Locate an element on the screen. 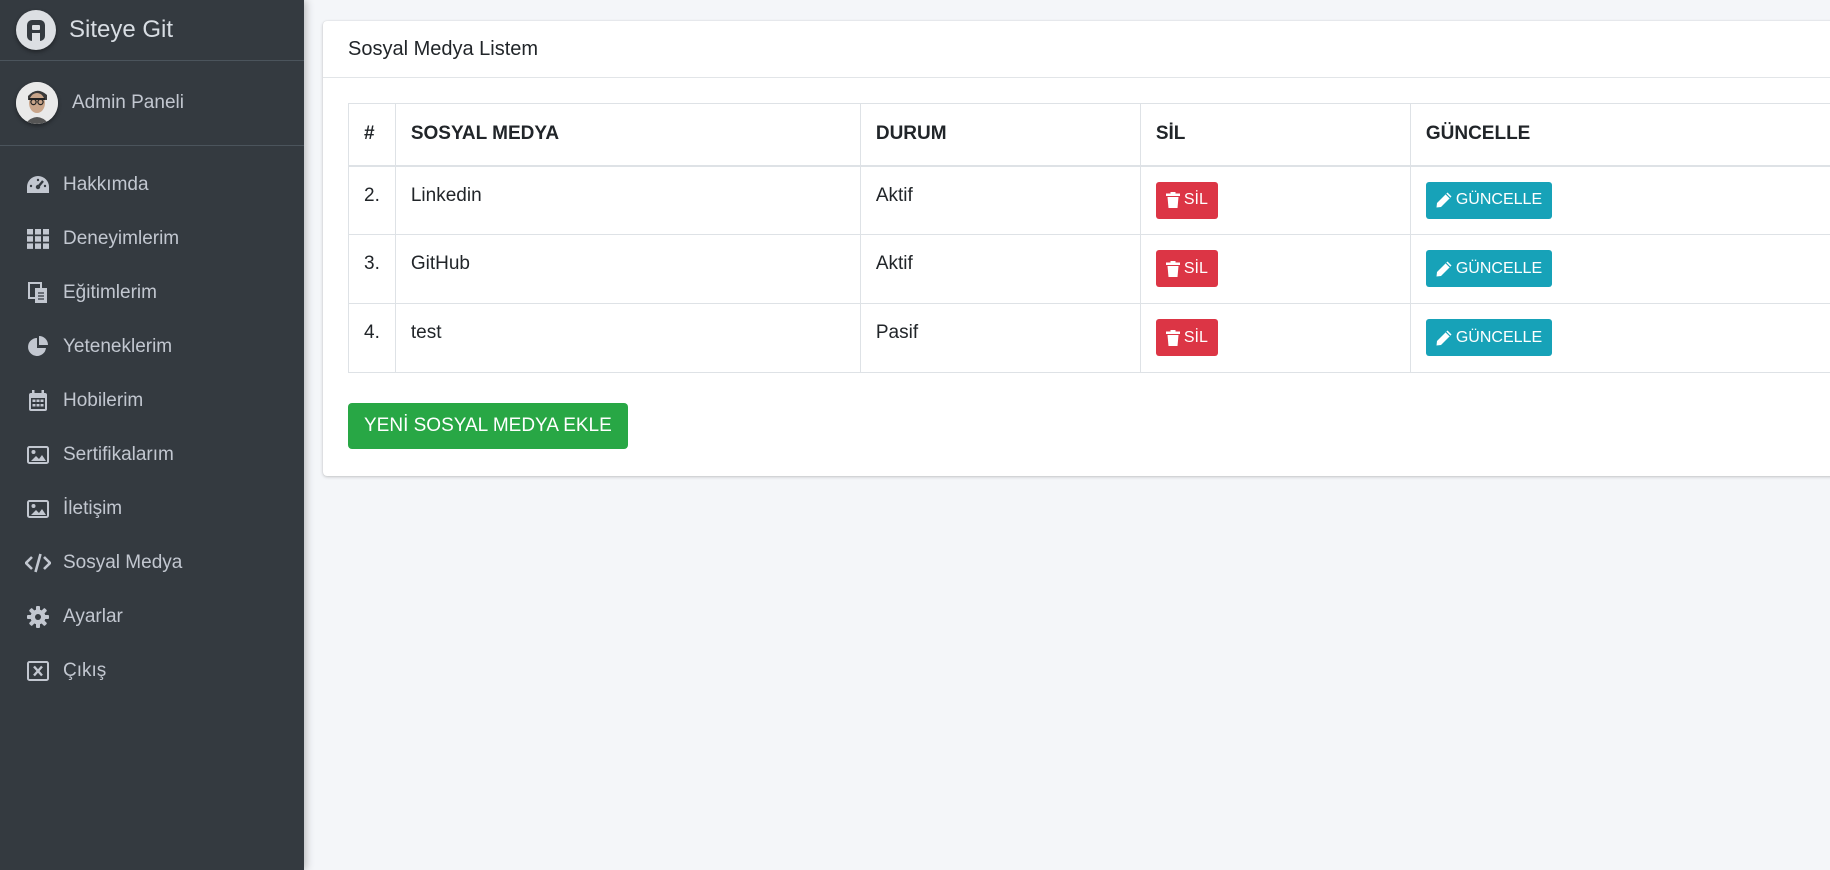 This screenshot has height=870, width=1830. column-header-status: DURUM is located at coordinates (1000, 135).